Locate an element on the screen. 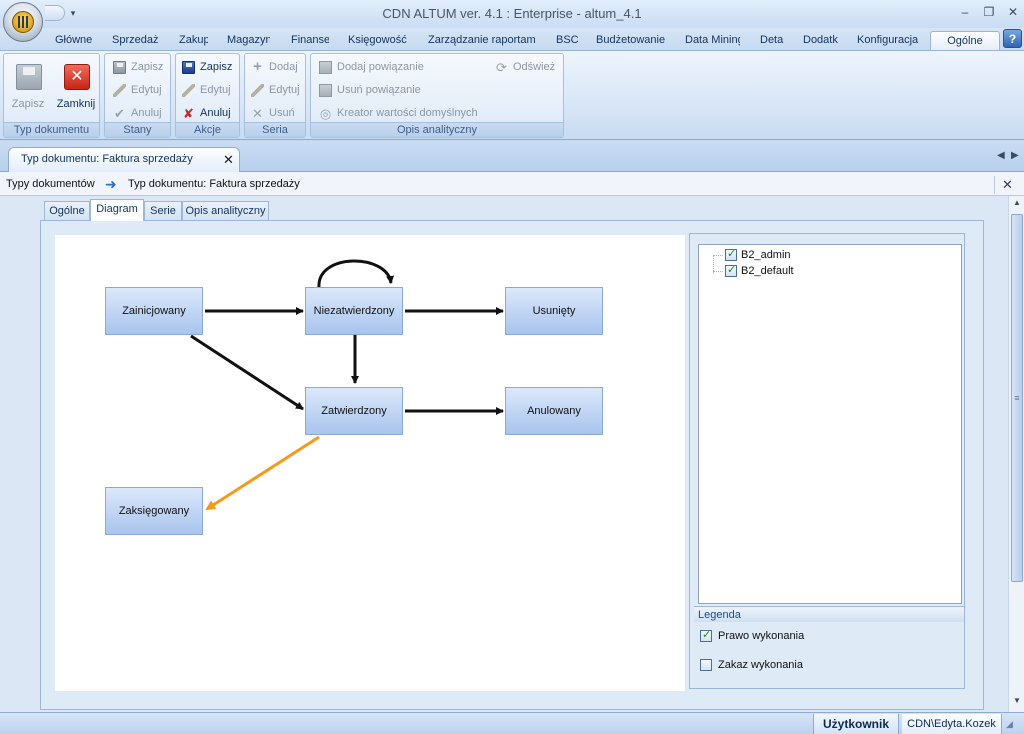 This screenshot has height=734, width=1024. status-bar: Użytkownik CDN\Edyta.Kozek ◢ is located at coordinates (512, 723).